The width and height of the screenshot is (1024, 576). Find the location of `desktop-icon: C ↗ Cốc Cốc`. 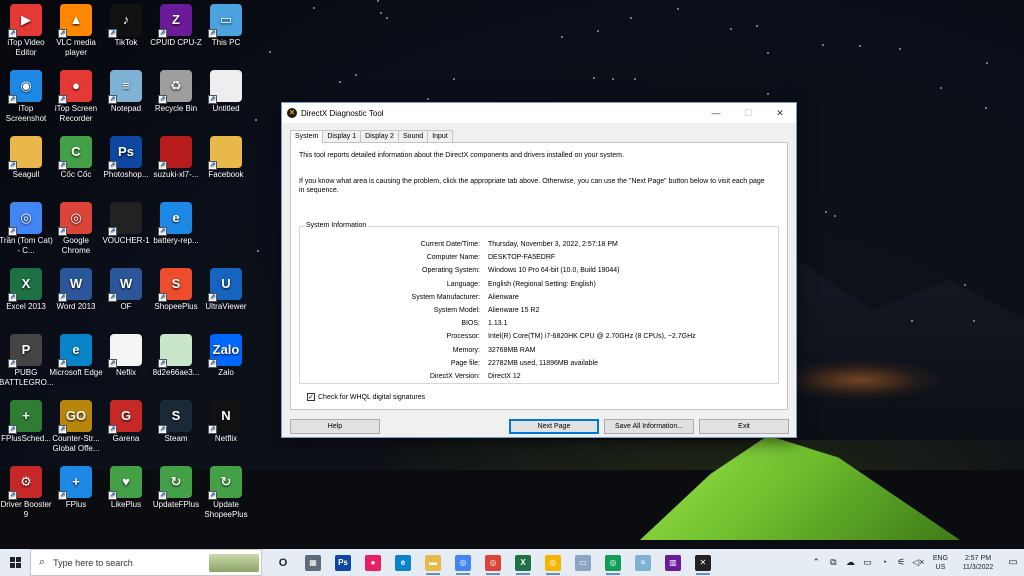

desktop-icon: C ↗ Cốc Cốc is located at coordinates (76, 156).